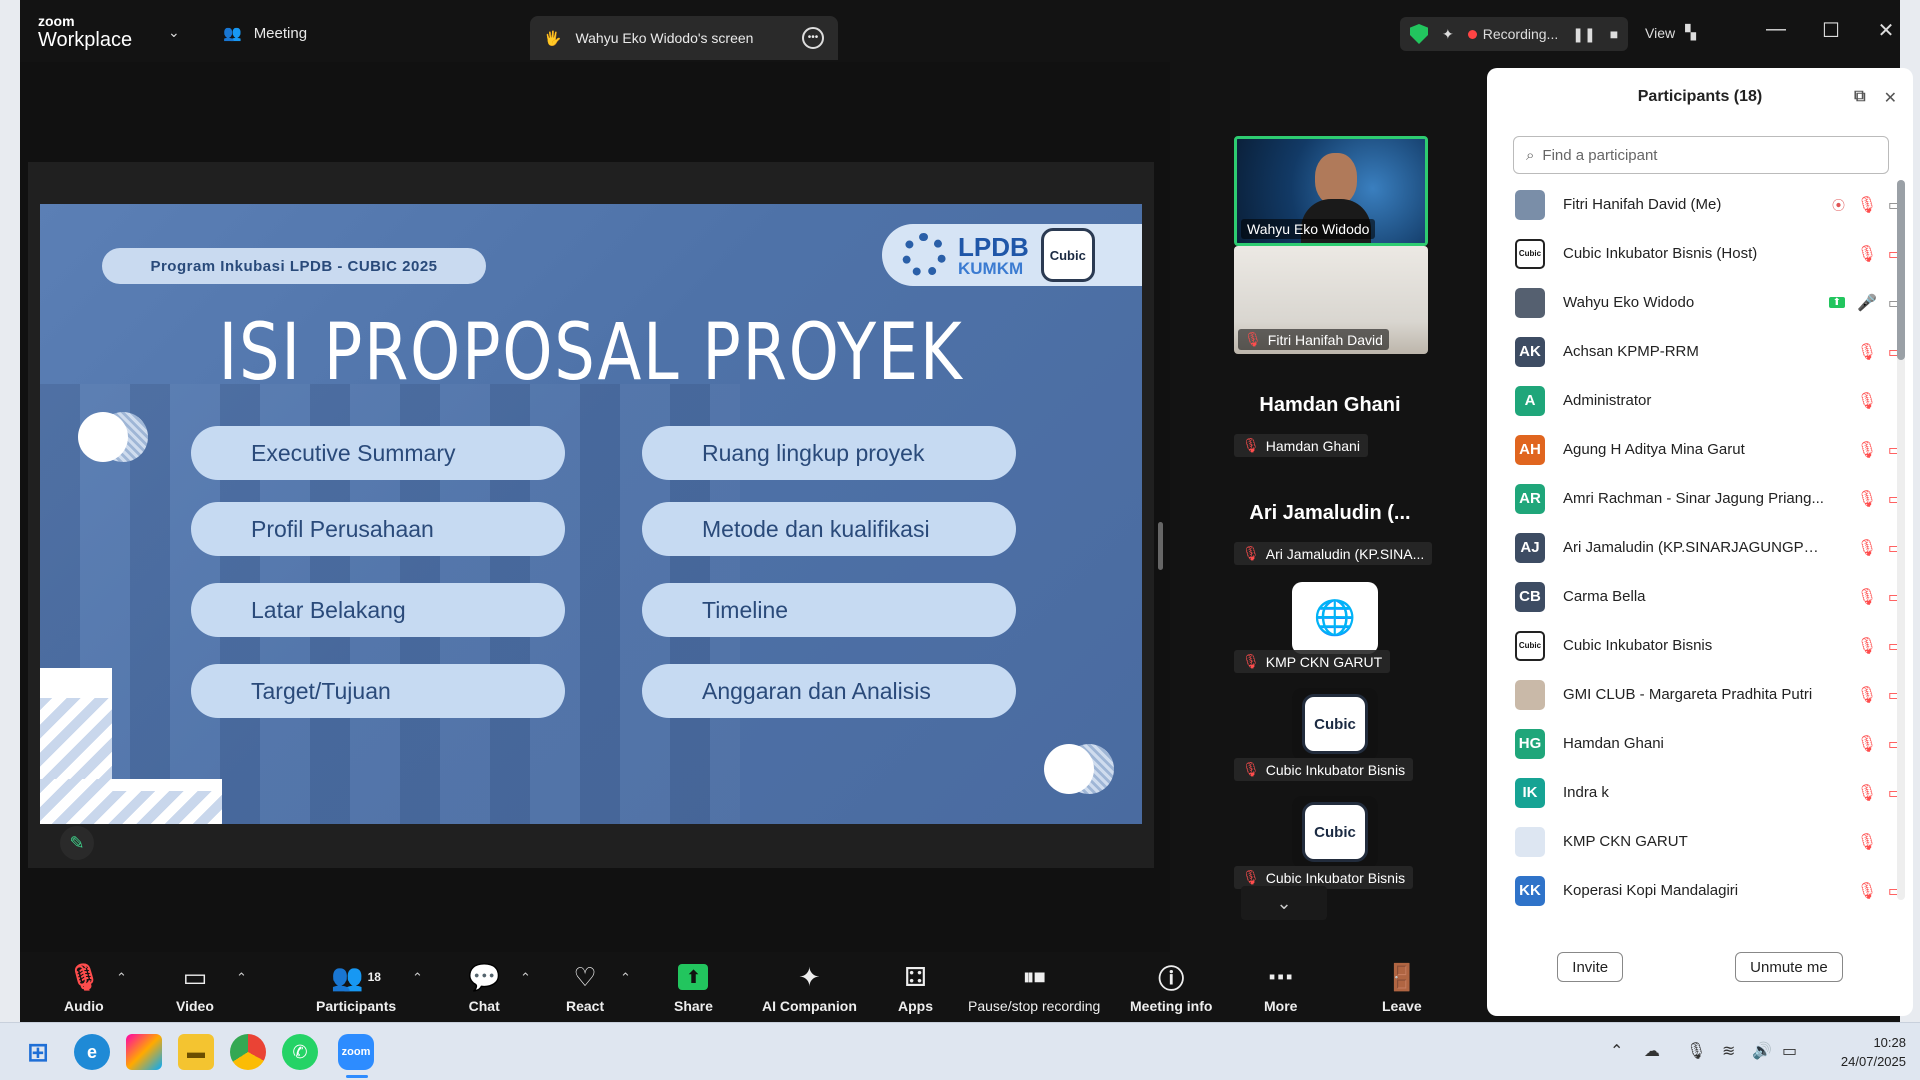 The width and height of the screenshot is (1920, 1080). Describe the element at coordinates (693, 987) in the screenshot. I see `share-button: ⬆ Share` at that location.